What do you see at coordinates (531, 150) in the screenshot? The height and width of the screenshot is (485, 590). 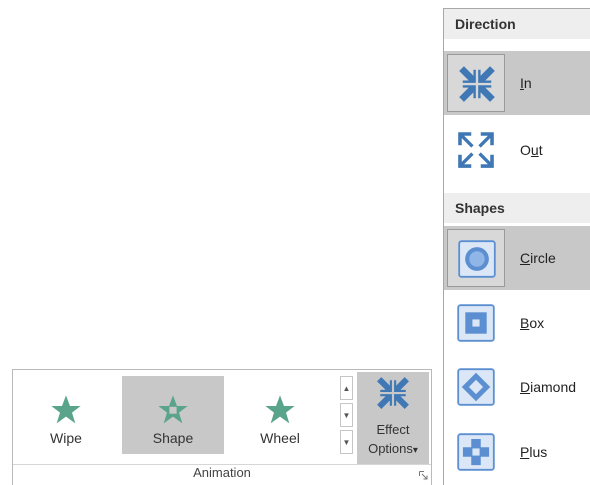 I see `menu-item-label: Out` at bounding box center [531, 150].